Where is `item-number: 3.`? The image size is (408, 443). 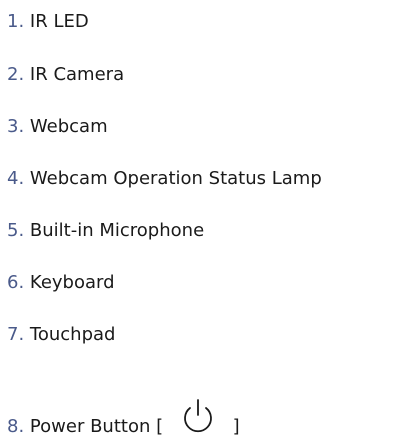
item-number: 3. is located at coordinates (16, 126).